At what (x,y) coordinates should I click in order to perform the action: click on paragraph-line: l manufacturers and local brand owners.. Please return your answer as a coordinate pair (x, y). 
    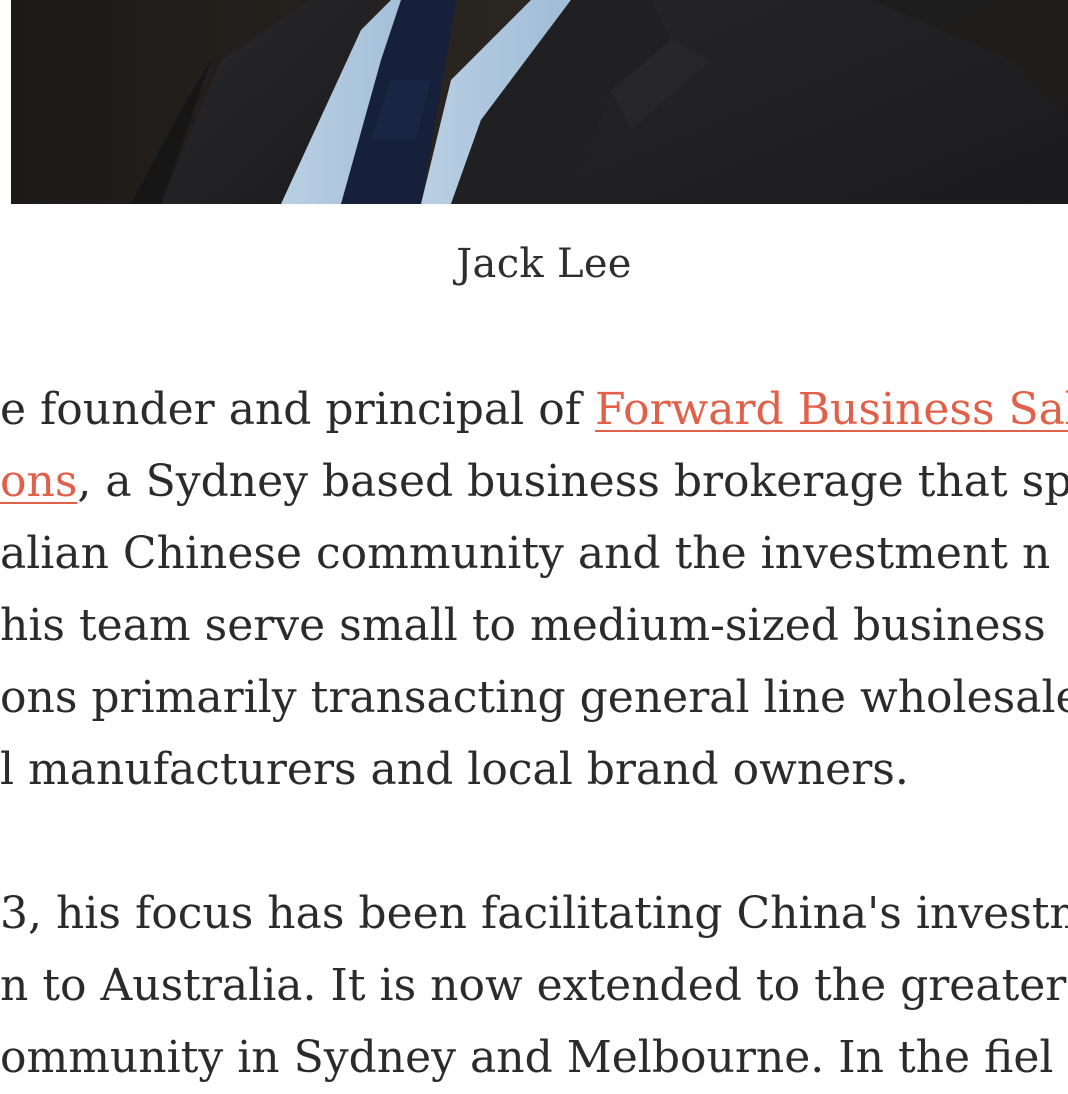
    Looking at the image, I should click on (454, 769).